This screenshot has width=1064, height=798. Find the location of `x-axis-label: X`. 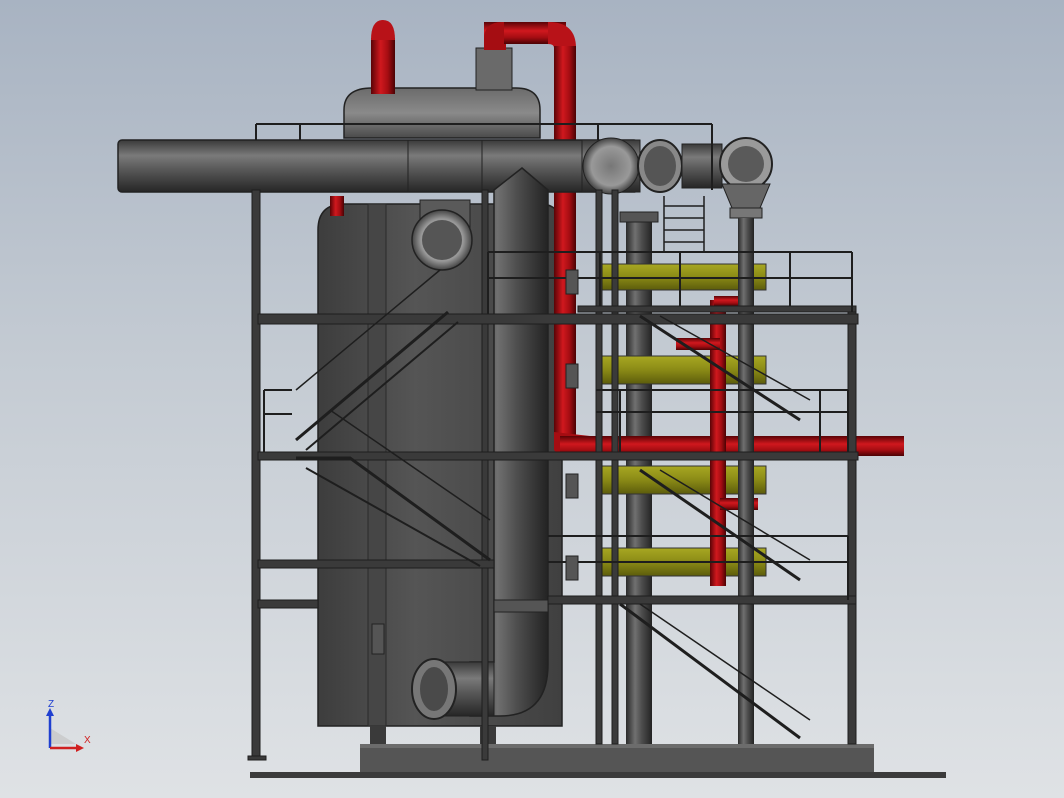

x-axis-label: X is located at coordinates (87, 740).